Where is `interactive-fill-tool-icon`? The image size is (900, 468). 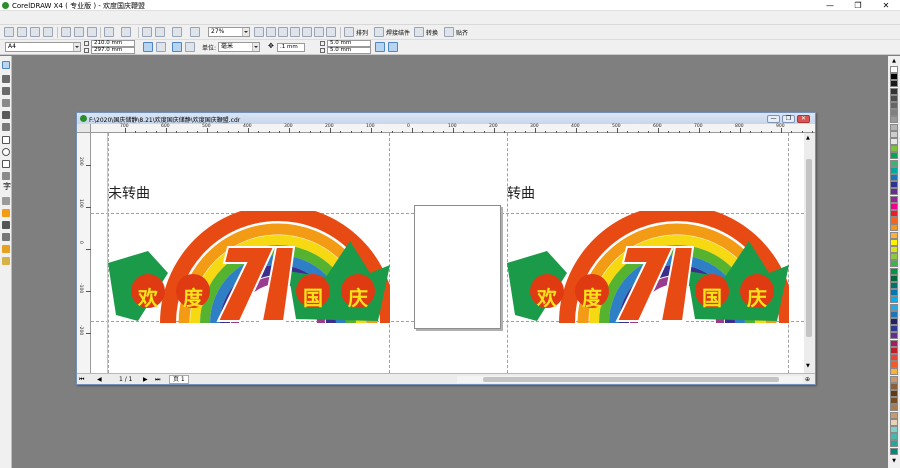 interactive-fill-tool-icon is located at coordinates (6, 261).